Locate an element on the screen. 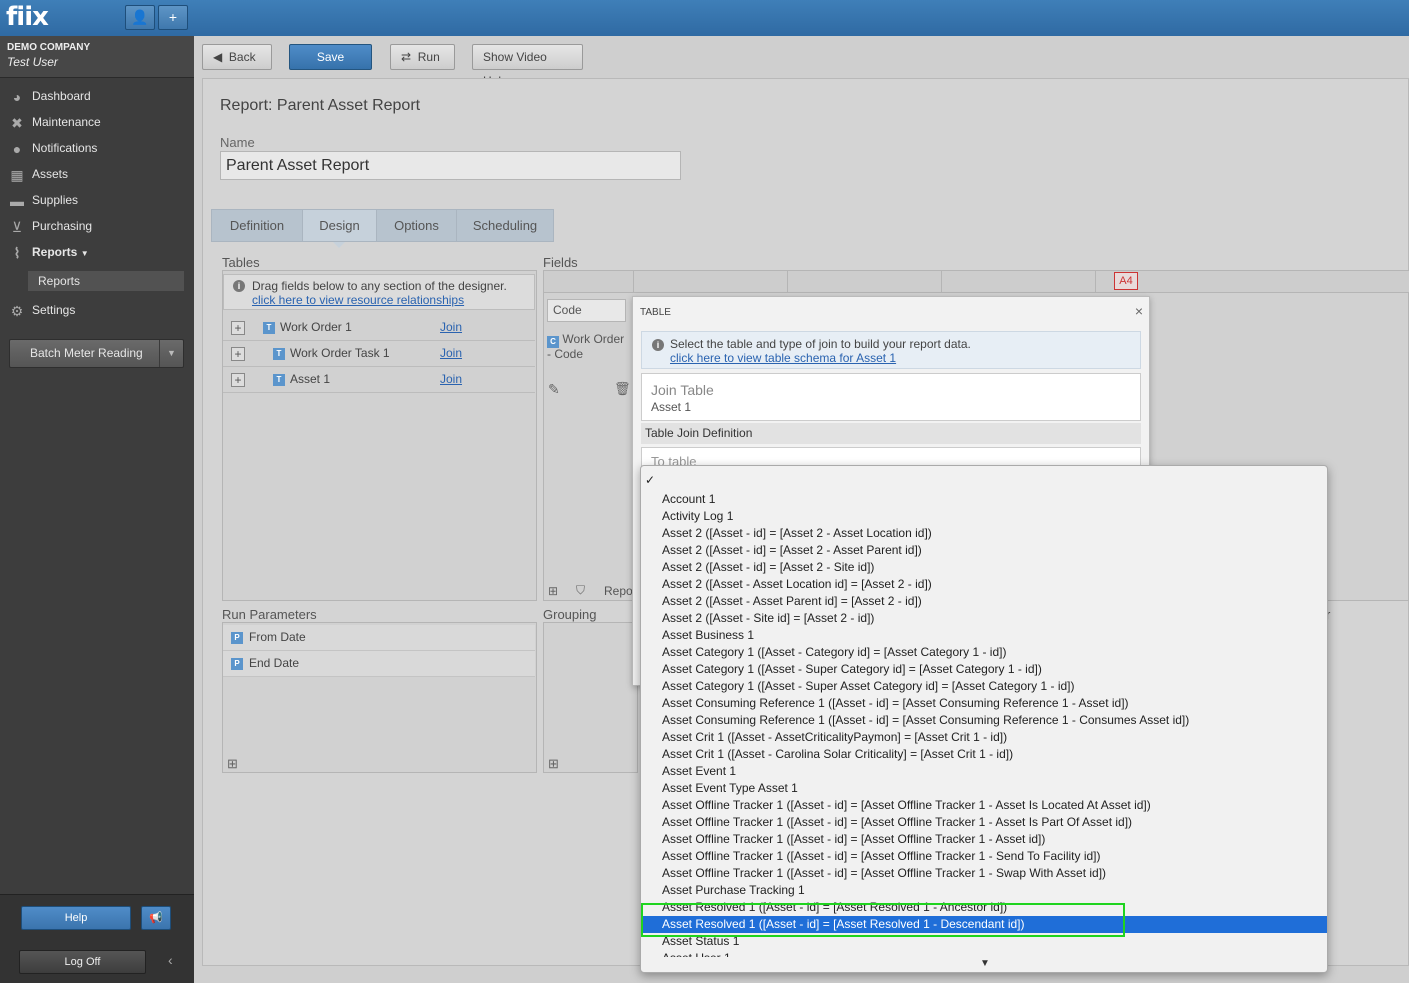 The width and height of the screenshot is (1409, 983). user-name: Test User is located at coordinates (32, 62).